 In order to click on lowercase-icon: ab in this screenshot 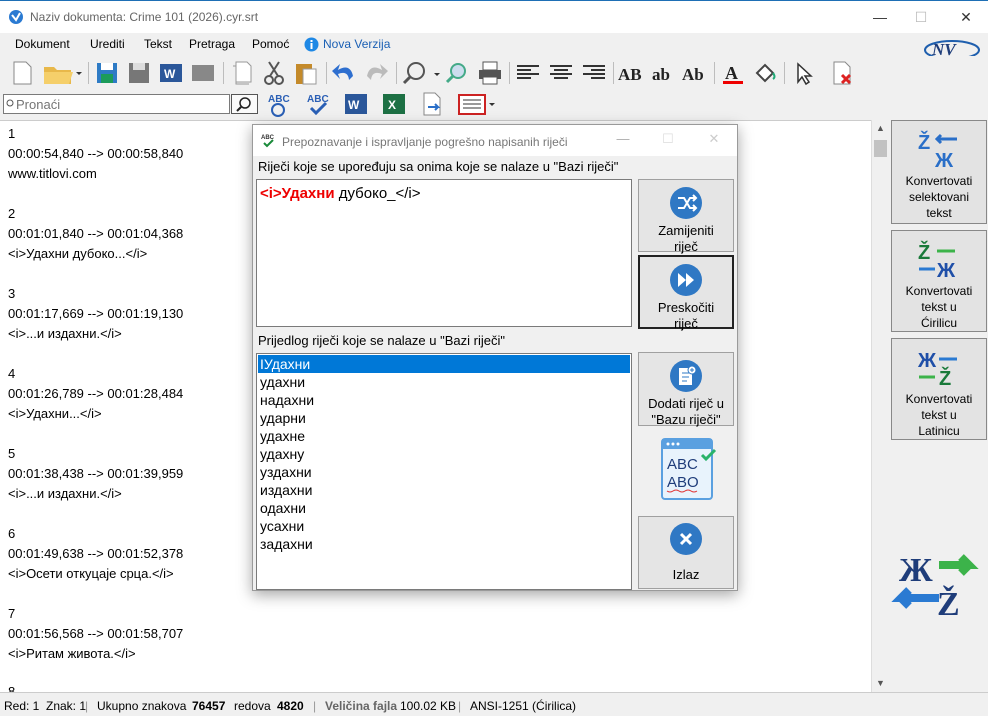, I will do `click(664, 73)`.